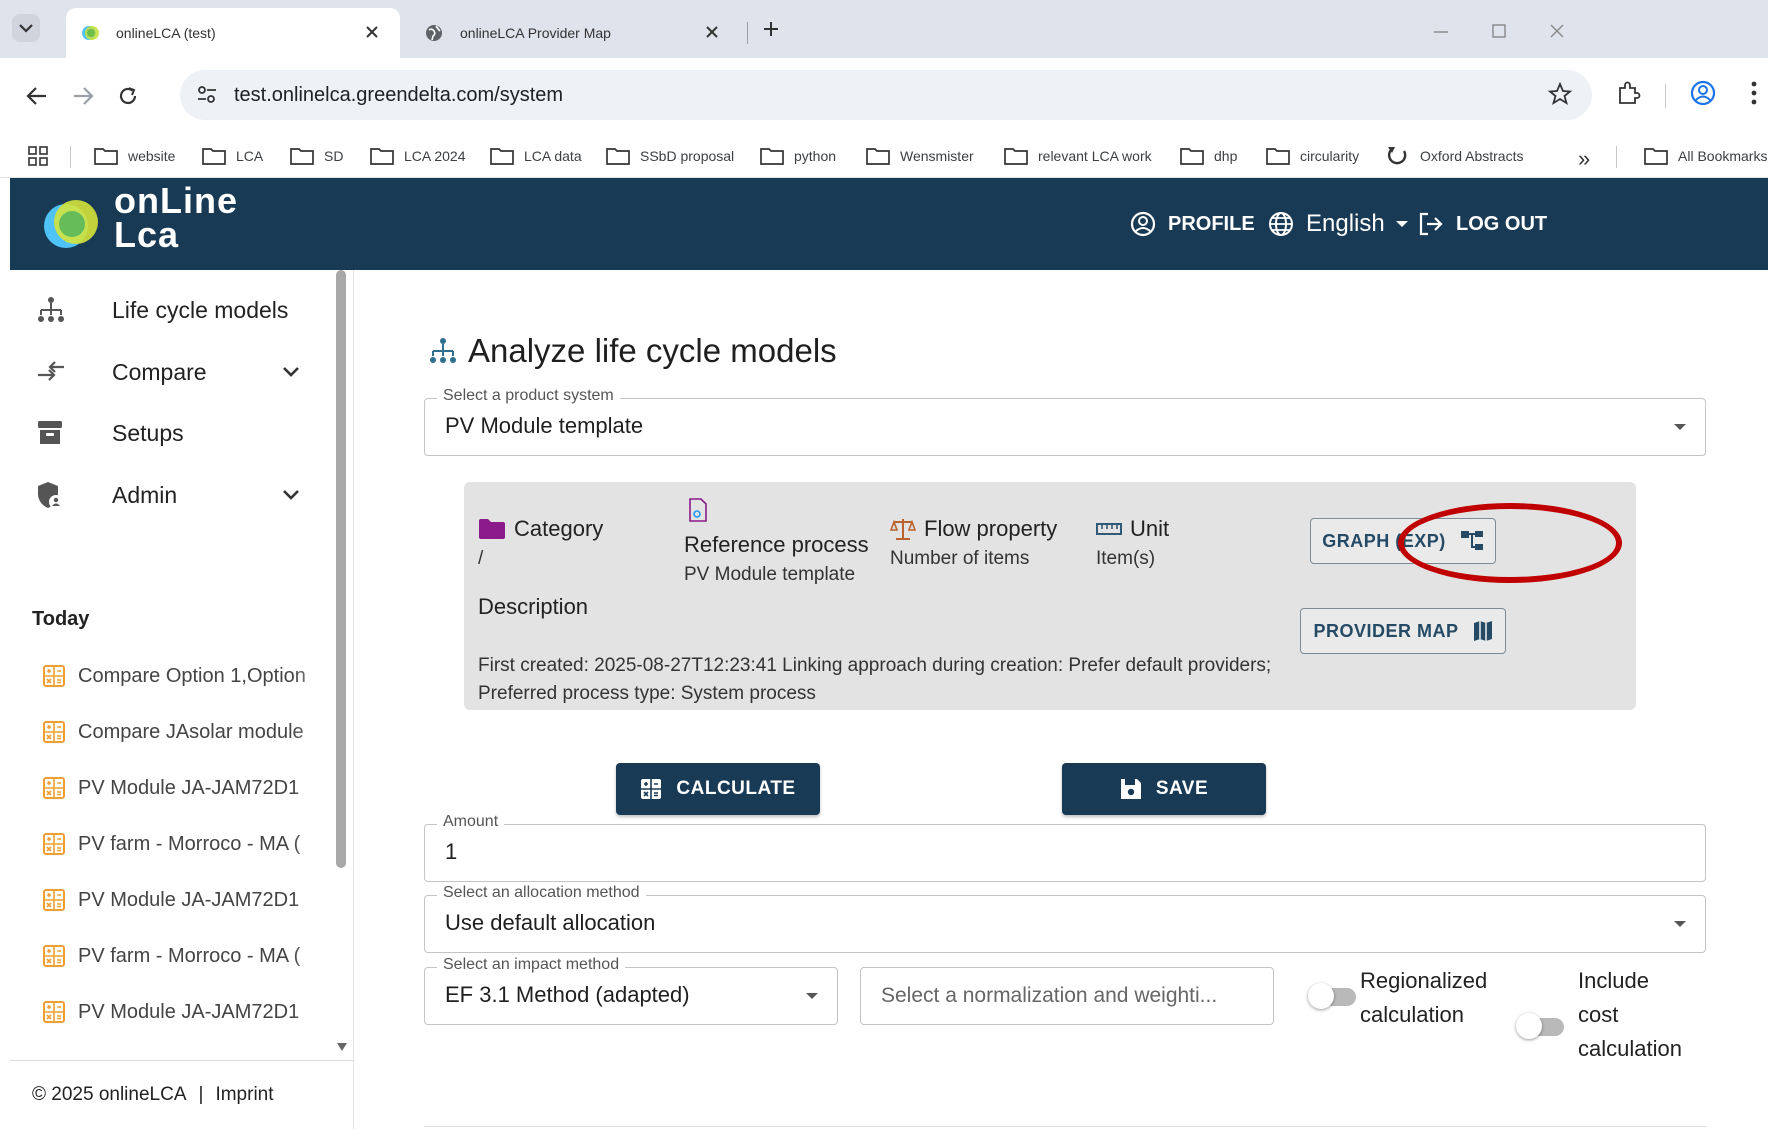 The height and width of the screenshot is (1129, 1768). Describe the element at coordinates (812, 996) in the screenshot. I see `caret-down-icon` at that location.